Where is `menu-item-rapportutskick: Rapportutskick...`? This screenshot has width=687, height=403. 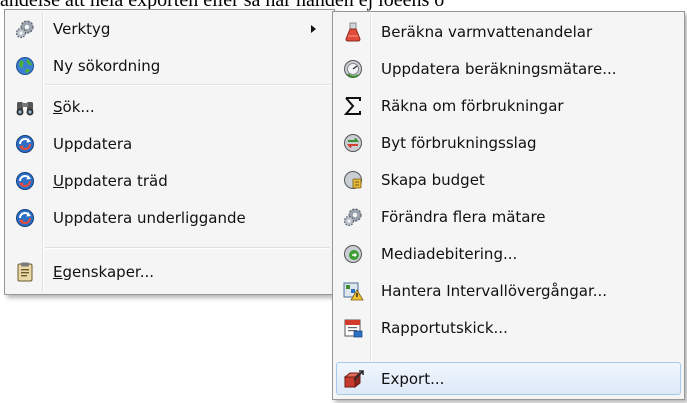 menu-item-rapportutskick: Rapportutskick... is located at coordinates (508, 327).